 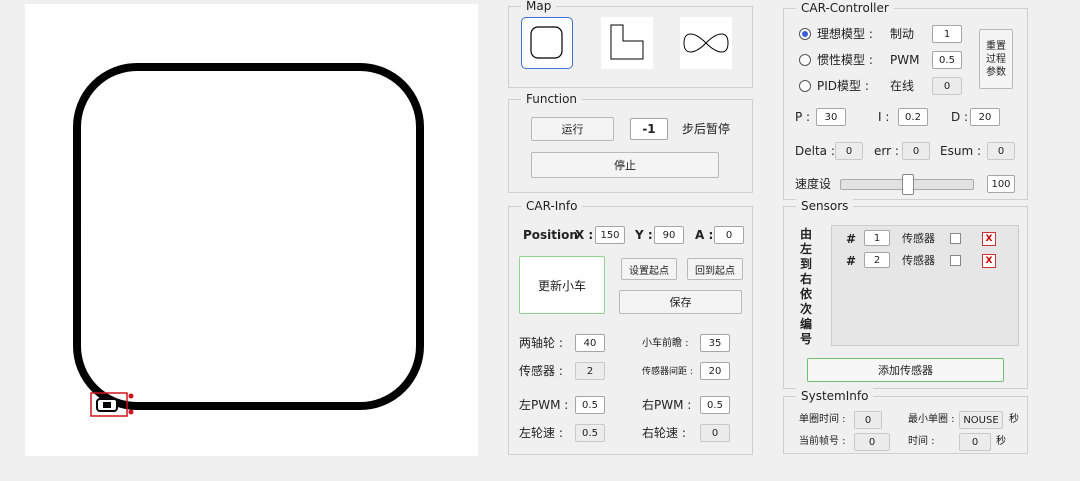 What do you see at coordinates (669, 235) in the screenshot?
I see `y-input: 90` at bounding box center [669, 235].